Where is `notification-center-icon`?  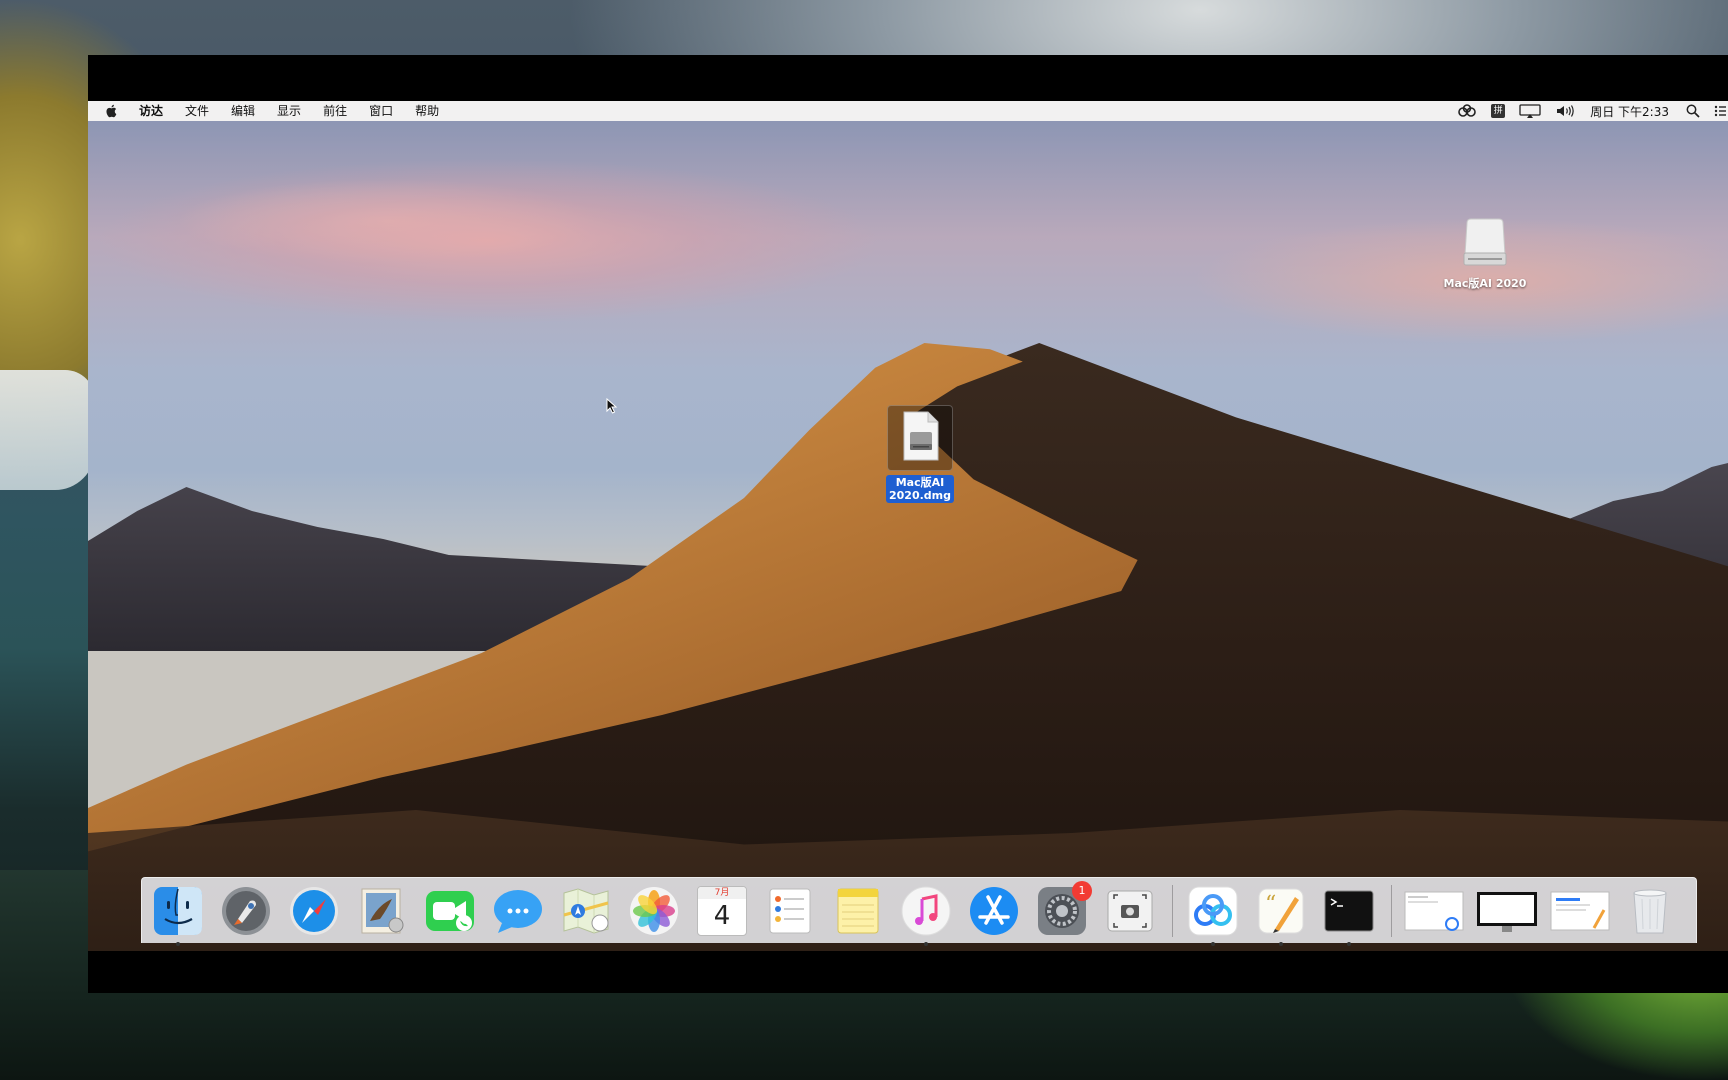
notification-center-icon is located at coordinates (1720, 111).